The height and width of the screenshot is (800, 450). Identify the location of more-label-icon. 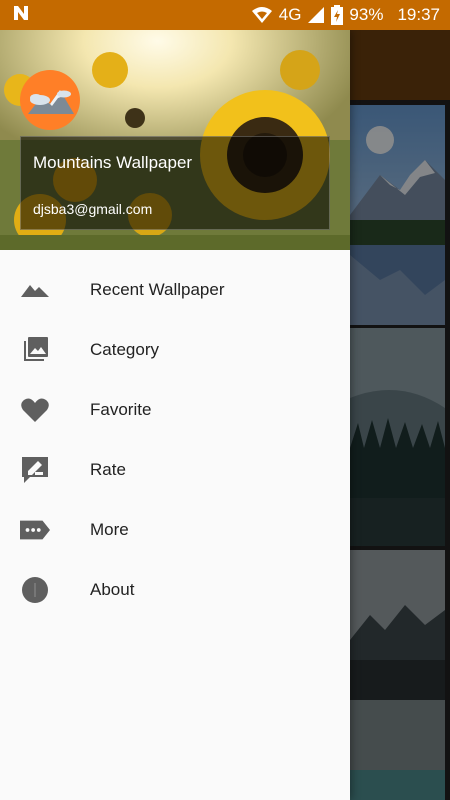
(35, 530).